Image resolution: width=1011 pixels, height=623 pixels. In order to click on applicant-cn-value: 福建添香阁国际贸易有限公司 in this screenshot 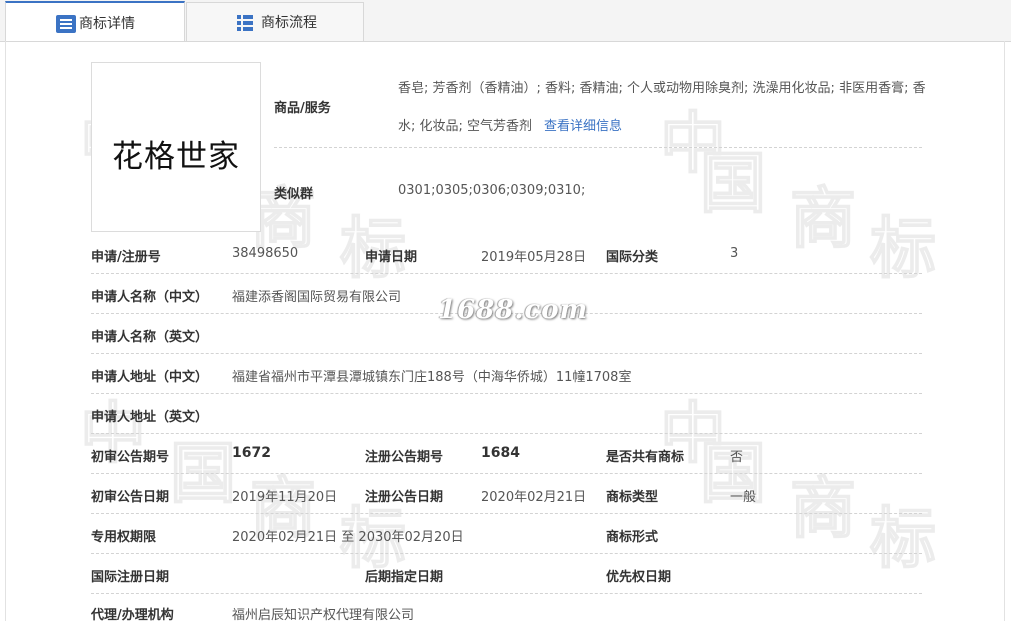, I will do `click(317, 297)`.